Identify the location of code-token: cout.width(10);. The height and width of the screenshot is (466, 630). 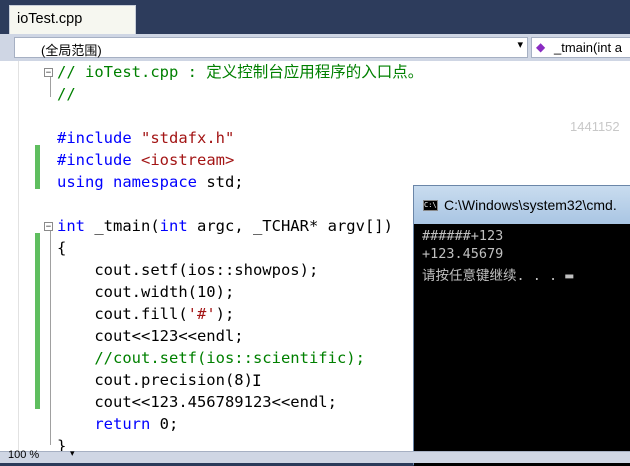
(146, 292).